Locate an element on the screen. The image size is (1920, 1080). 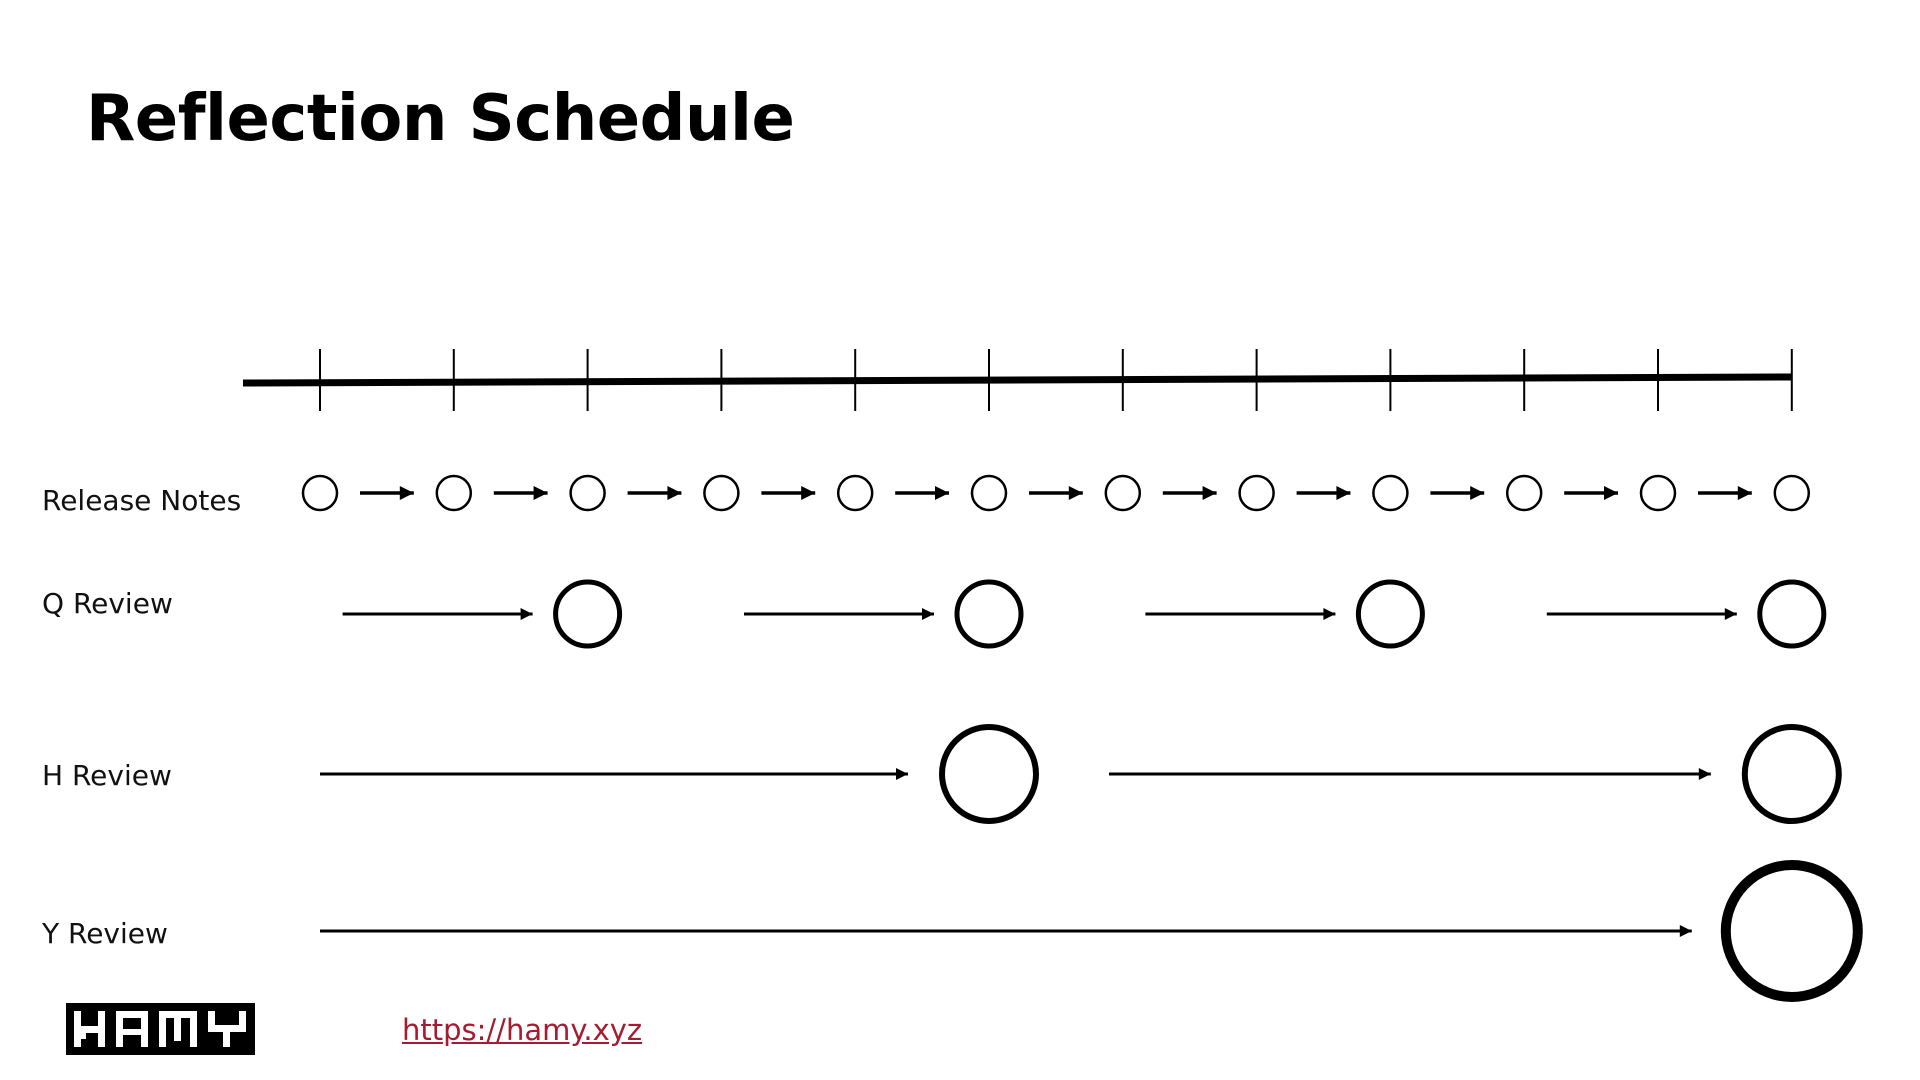
row-label: Q Review is located at coordinates (107, 603).